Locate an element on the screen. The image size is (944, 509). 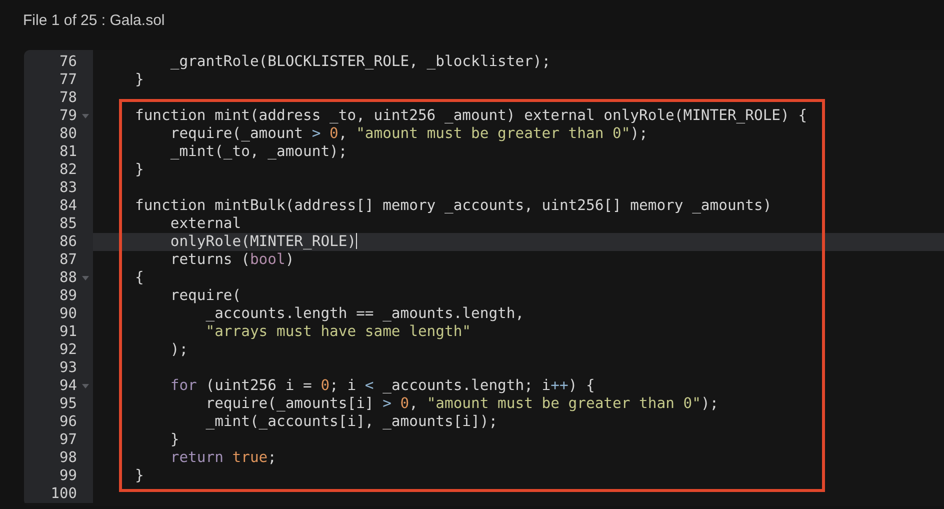
line-number: 81 is located at coordinates (67, 152).